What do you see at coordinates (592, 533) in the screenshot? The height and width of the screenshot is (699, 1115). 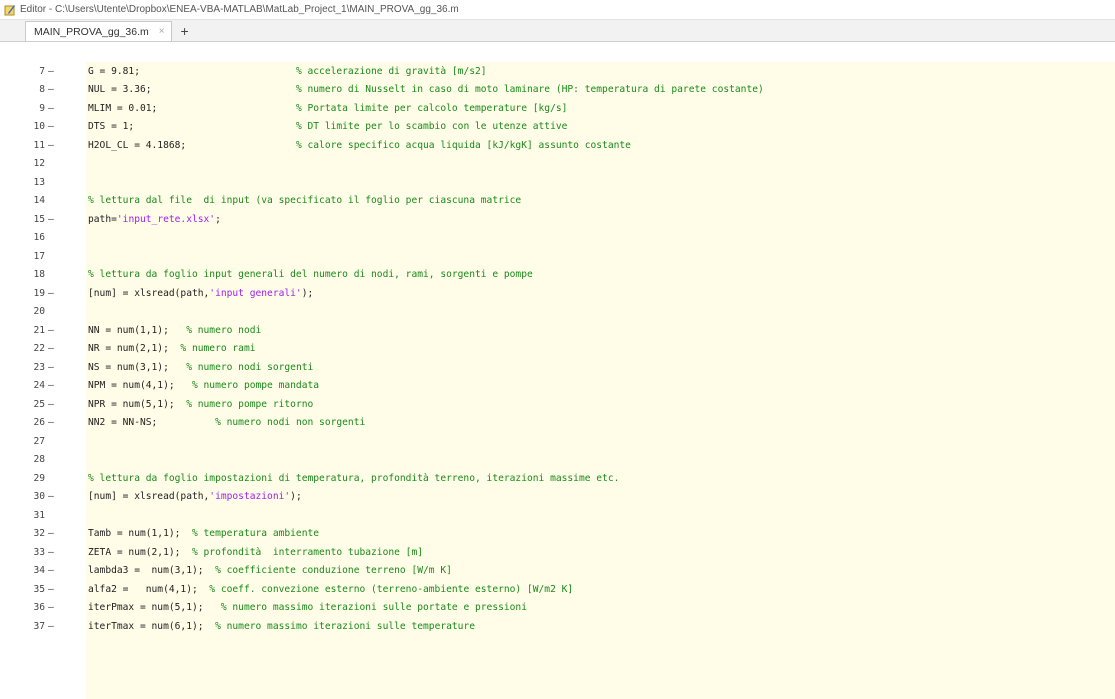 I see `code-text: Tamb = num(1,1); % temperatura ambiente` at bounding box center [592, 533].